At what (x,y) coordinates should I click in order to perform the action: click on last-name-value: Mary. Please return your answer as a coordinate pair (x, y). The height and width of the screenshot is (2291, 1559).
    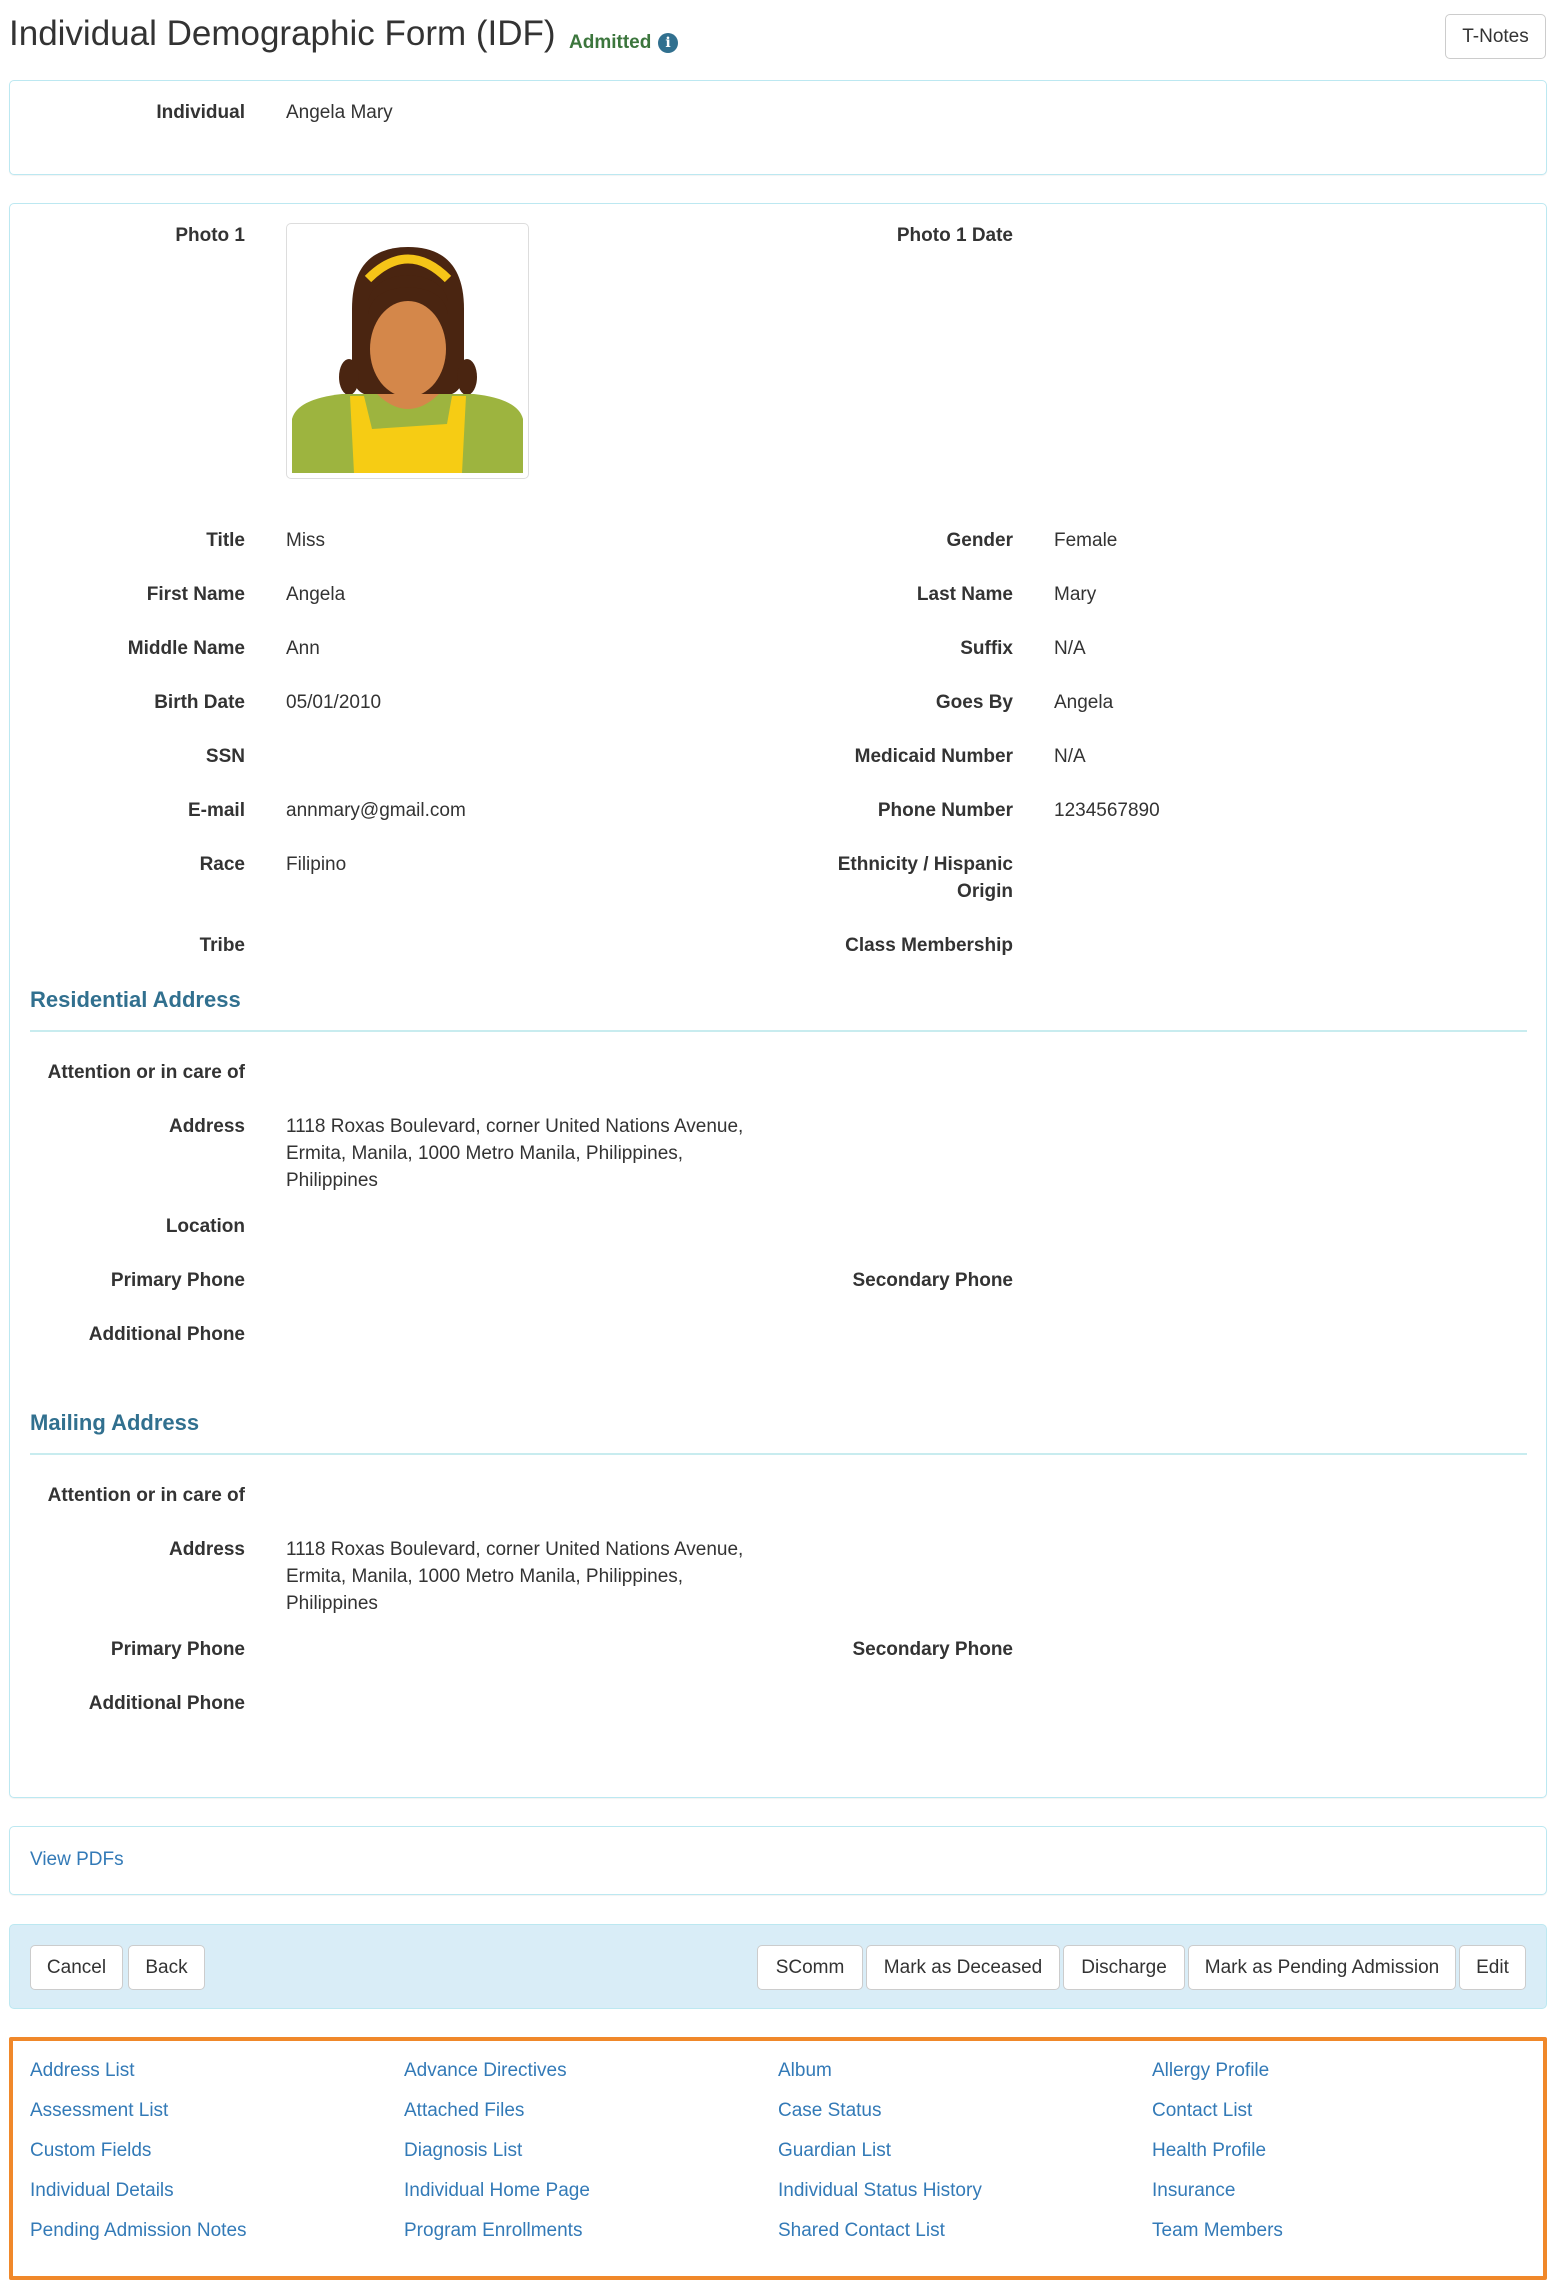
    Looking at the image, I should click on (1075, 594).